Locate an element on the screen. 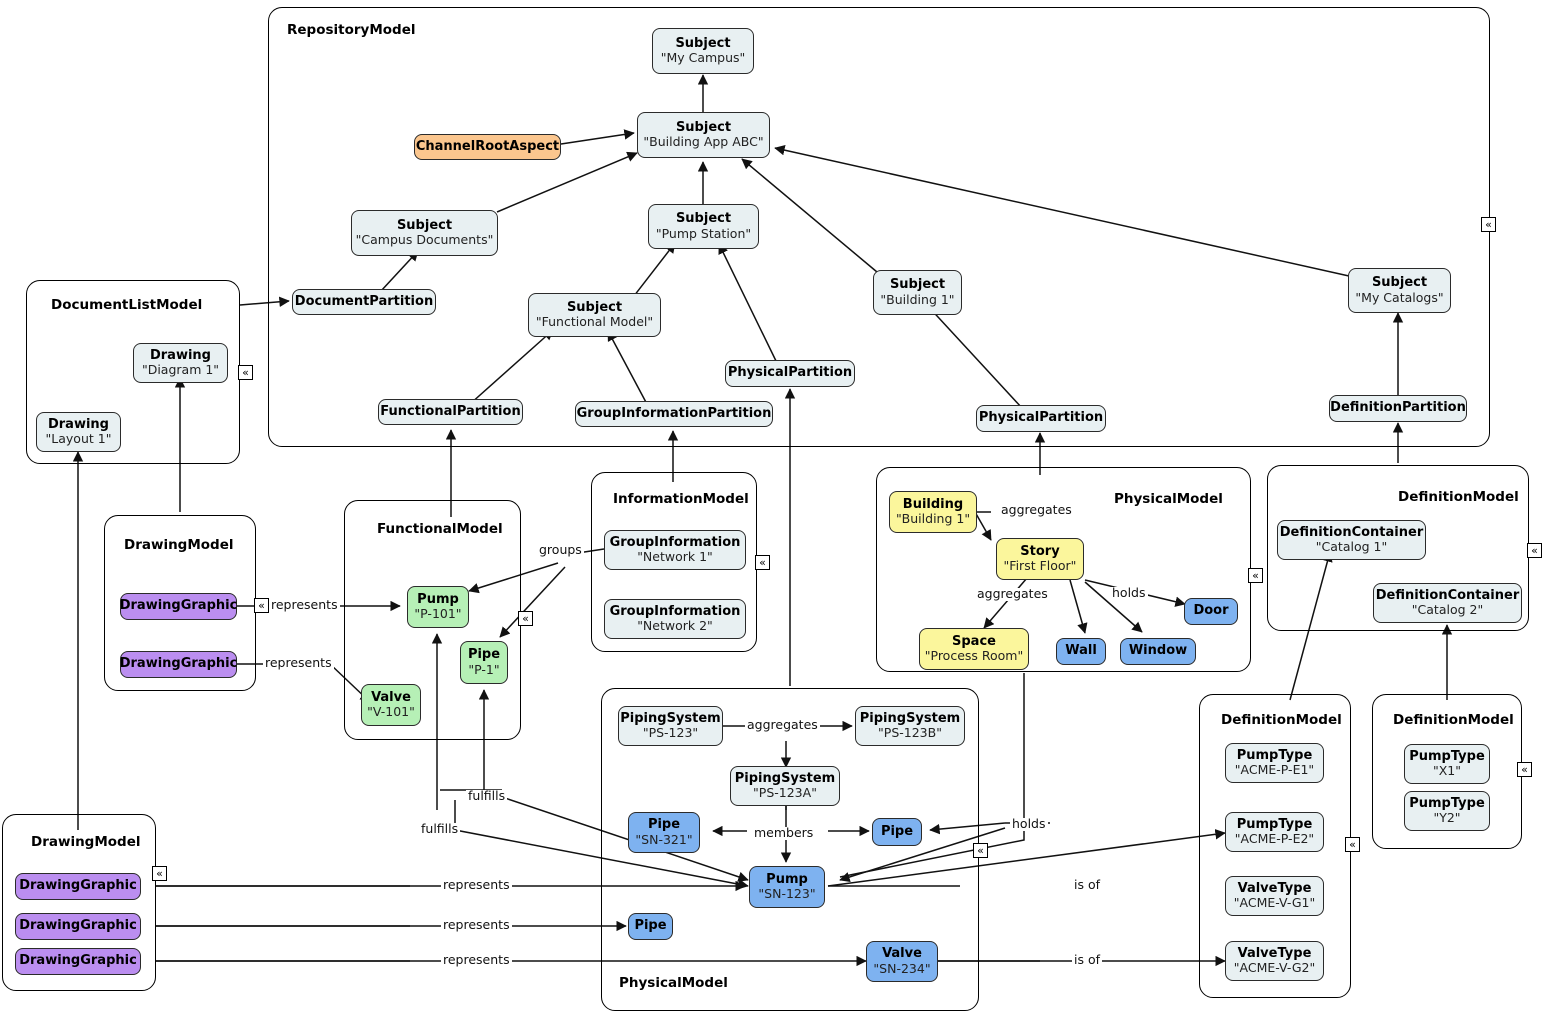 This screenshot has height=1011, width=1547. node-name: "ACME-V-G1" is located at coordinates (1274, 903).